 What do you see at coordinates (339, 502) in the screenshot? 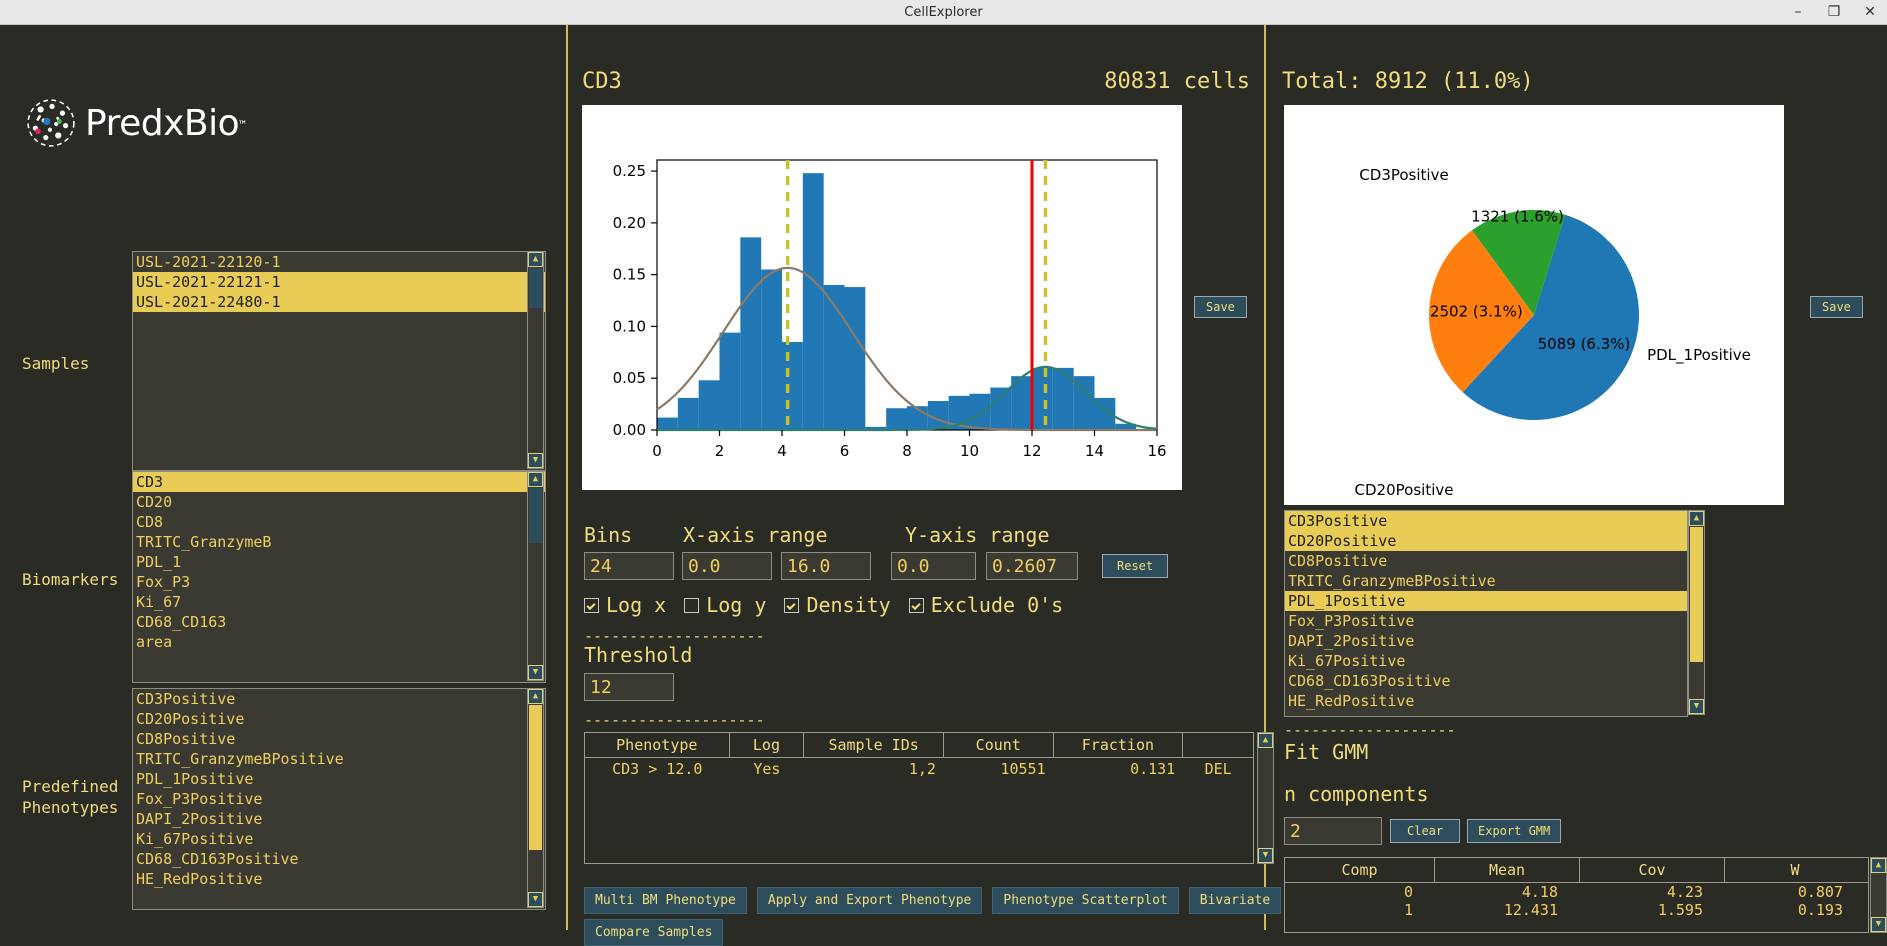
I see `biomarker-item: CD20` at bounding box center [339, 502].